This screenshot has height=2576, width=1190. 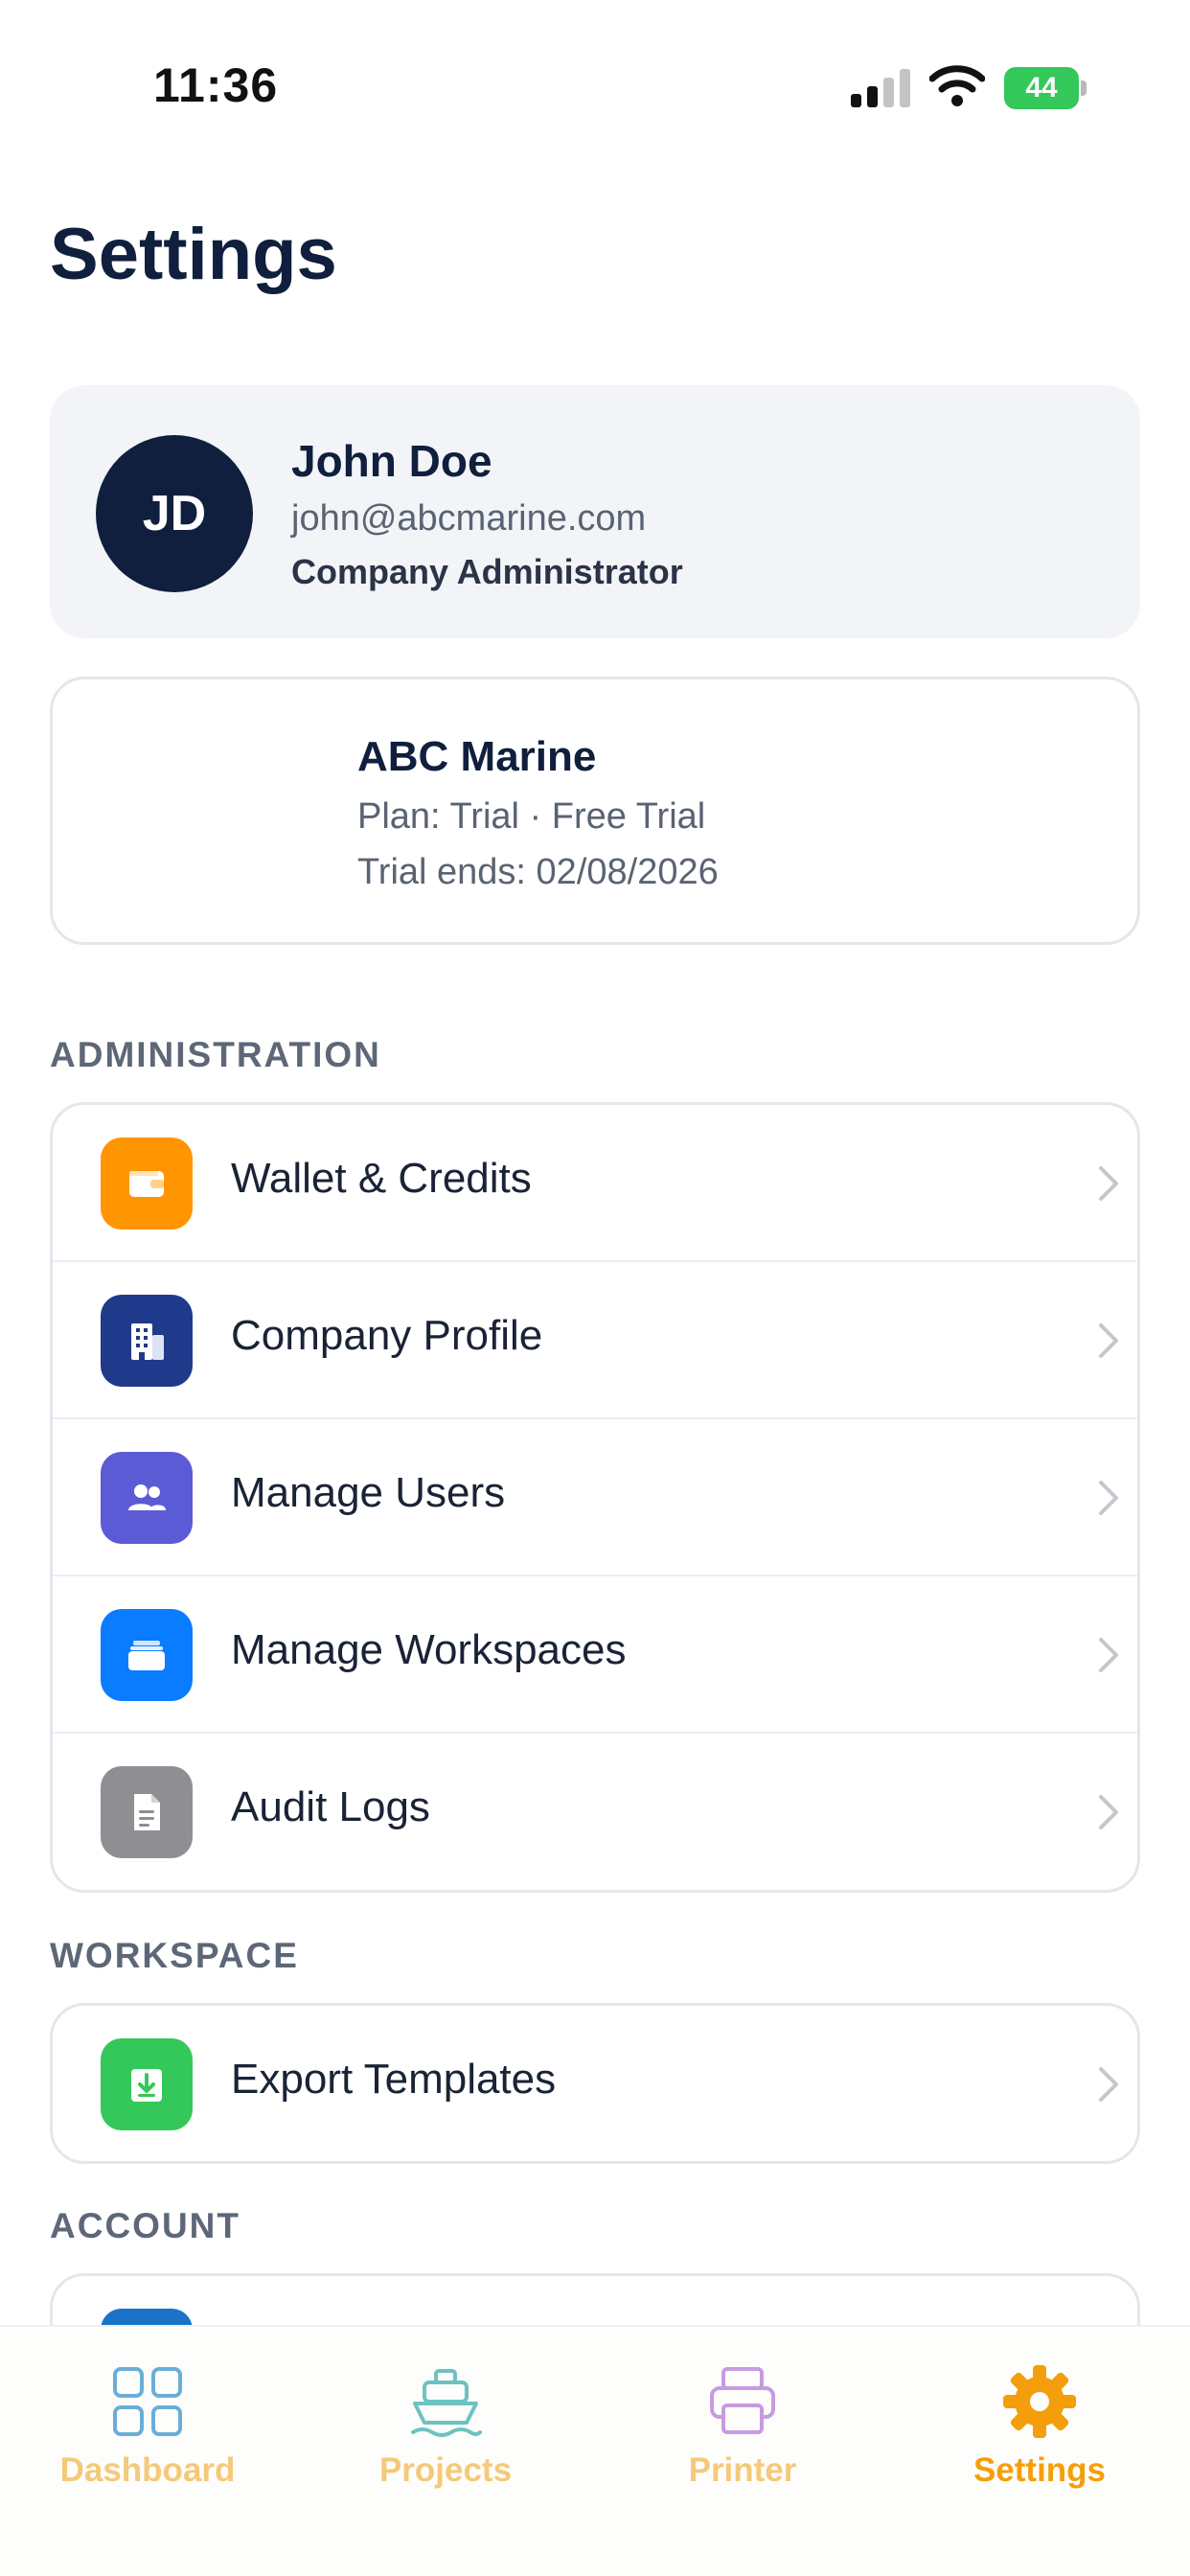 I want to click on menu-label: Manage Users, so click(x=369, y=1492).